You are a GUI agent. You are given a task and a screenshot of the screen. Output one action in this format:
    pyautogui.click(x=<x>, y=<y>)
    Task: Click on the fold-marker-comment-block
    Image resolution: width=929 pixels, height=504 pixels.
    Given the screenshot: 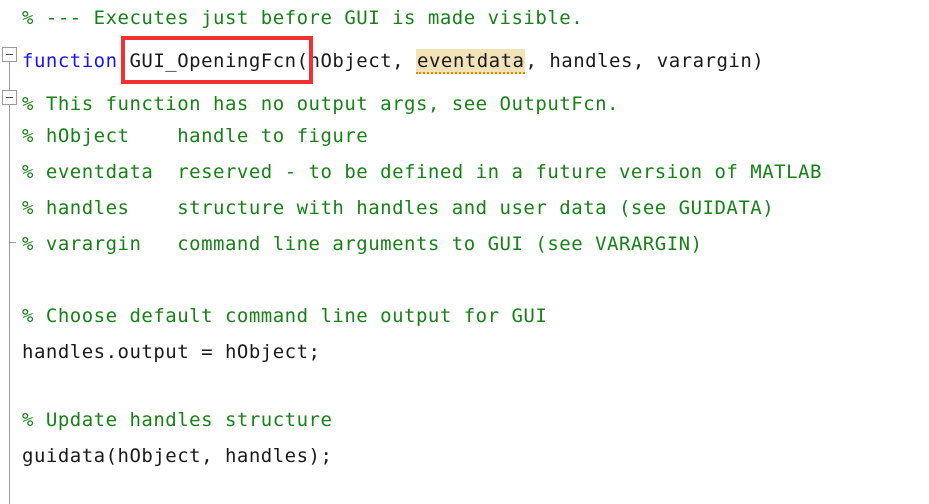 What is the action you would take?
    pyautogui.click(x=9, y=97)
    